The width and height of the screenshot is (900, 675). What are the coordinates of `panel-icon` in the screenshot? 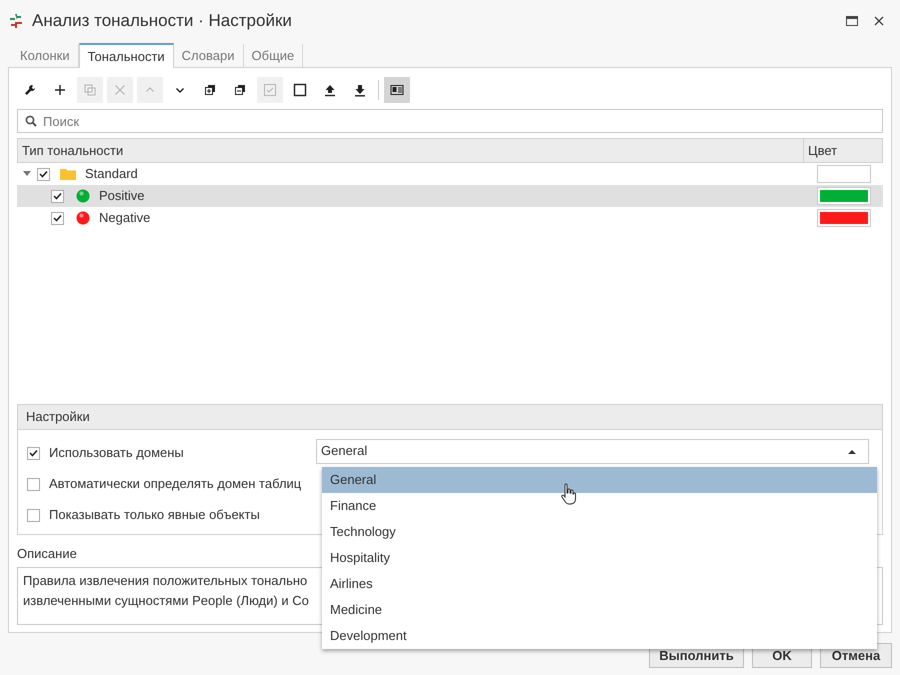 It's located at (397, 90).